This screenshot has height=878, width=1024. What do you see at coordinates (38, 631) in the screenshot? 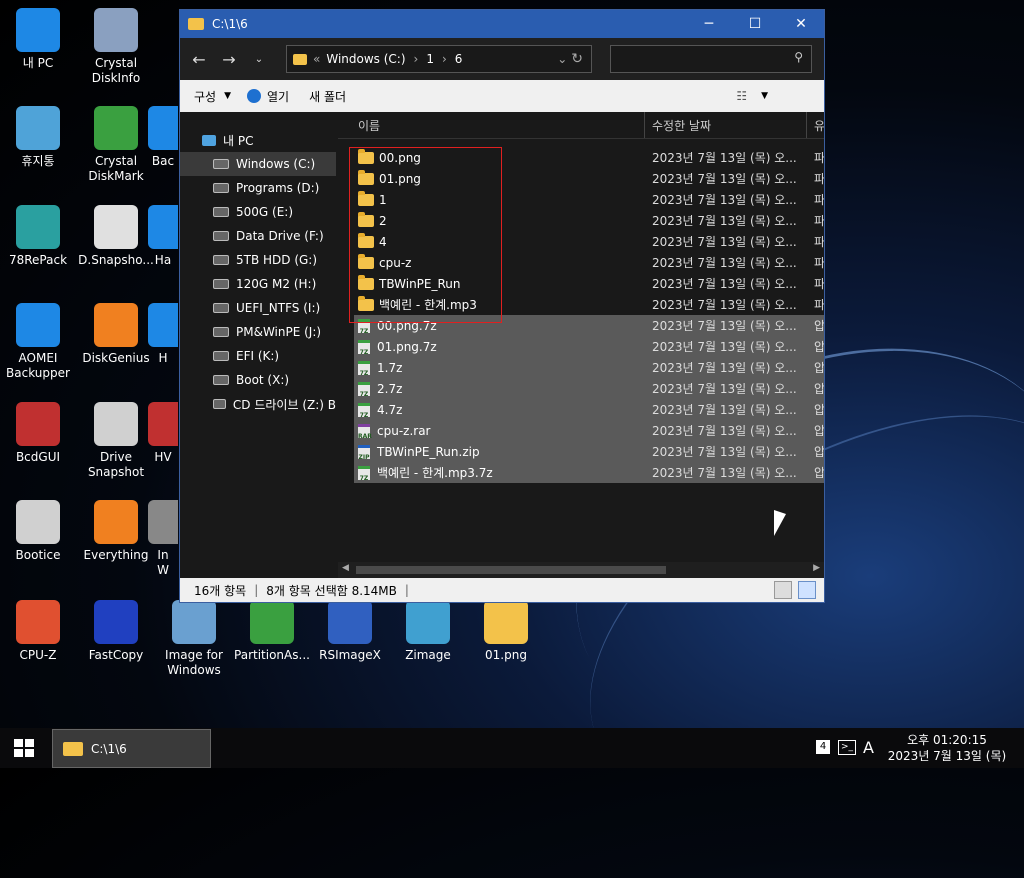
I see `desktop-icon: CPU-Z` at bounding box center [38, 631].